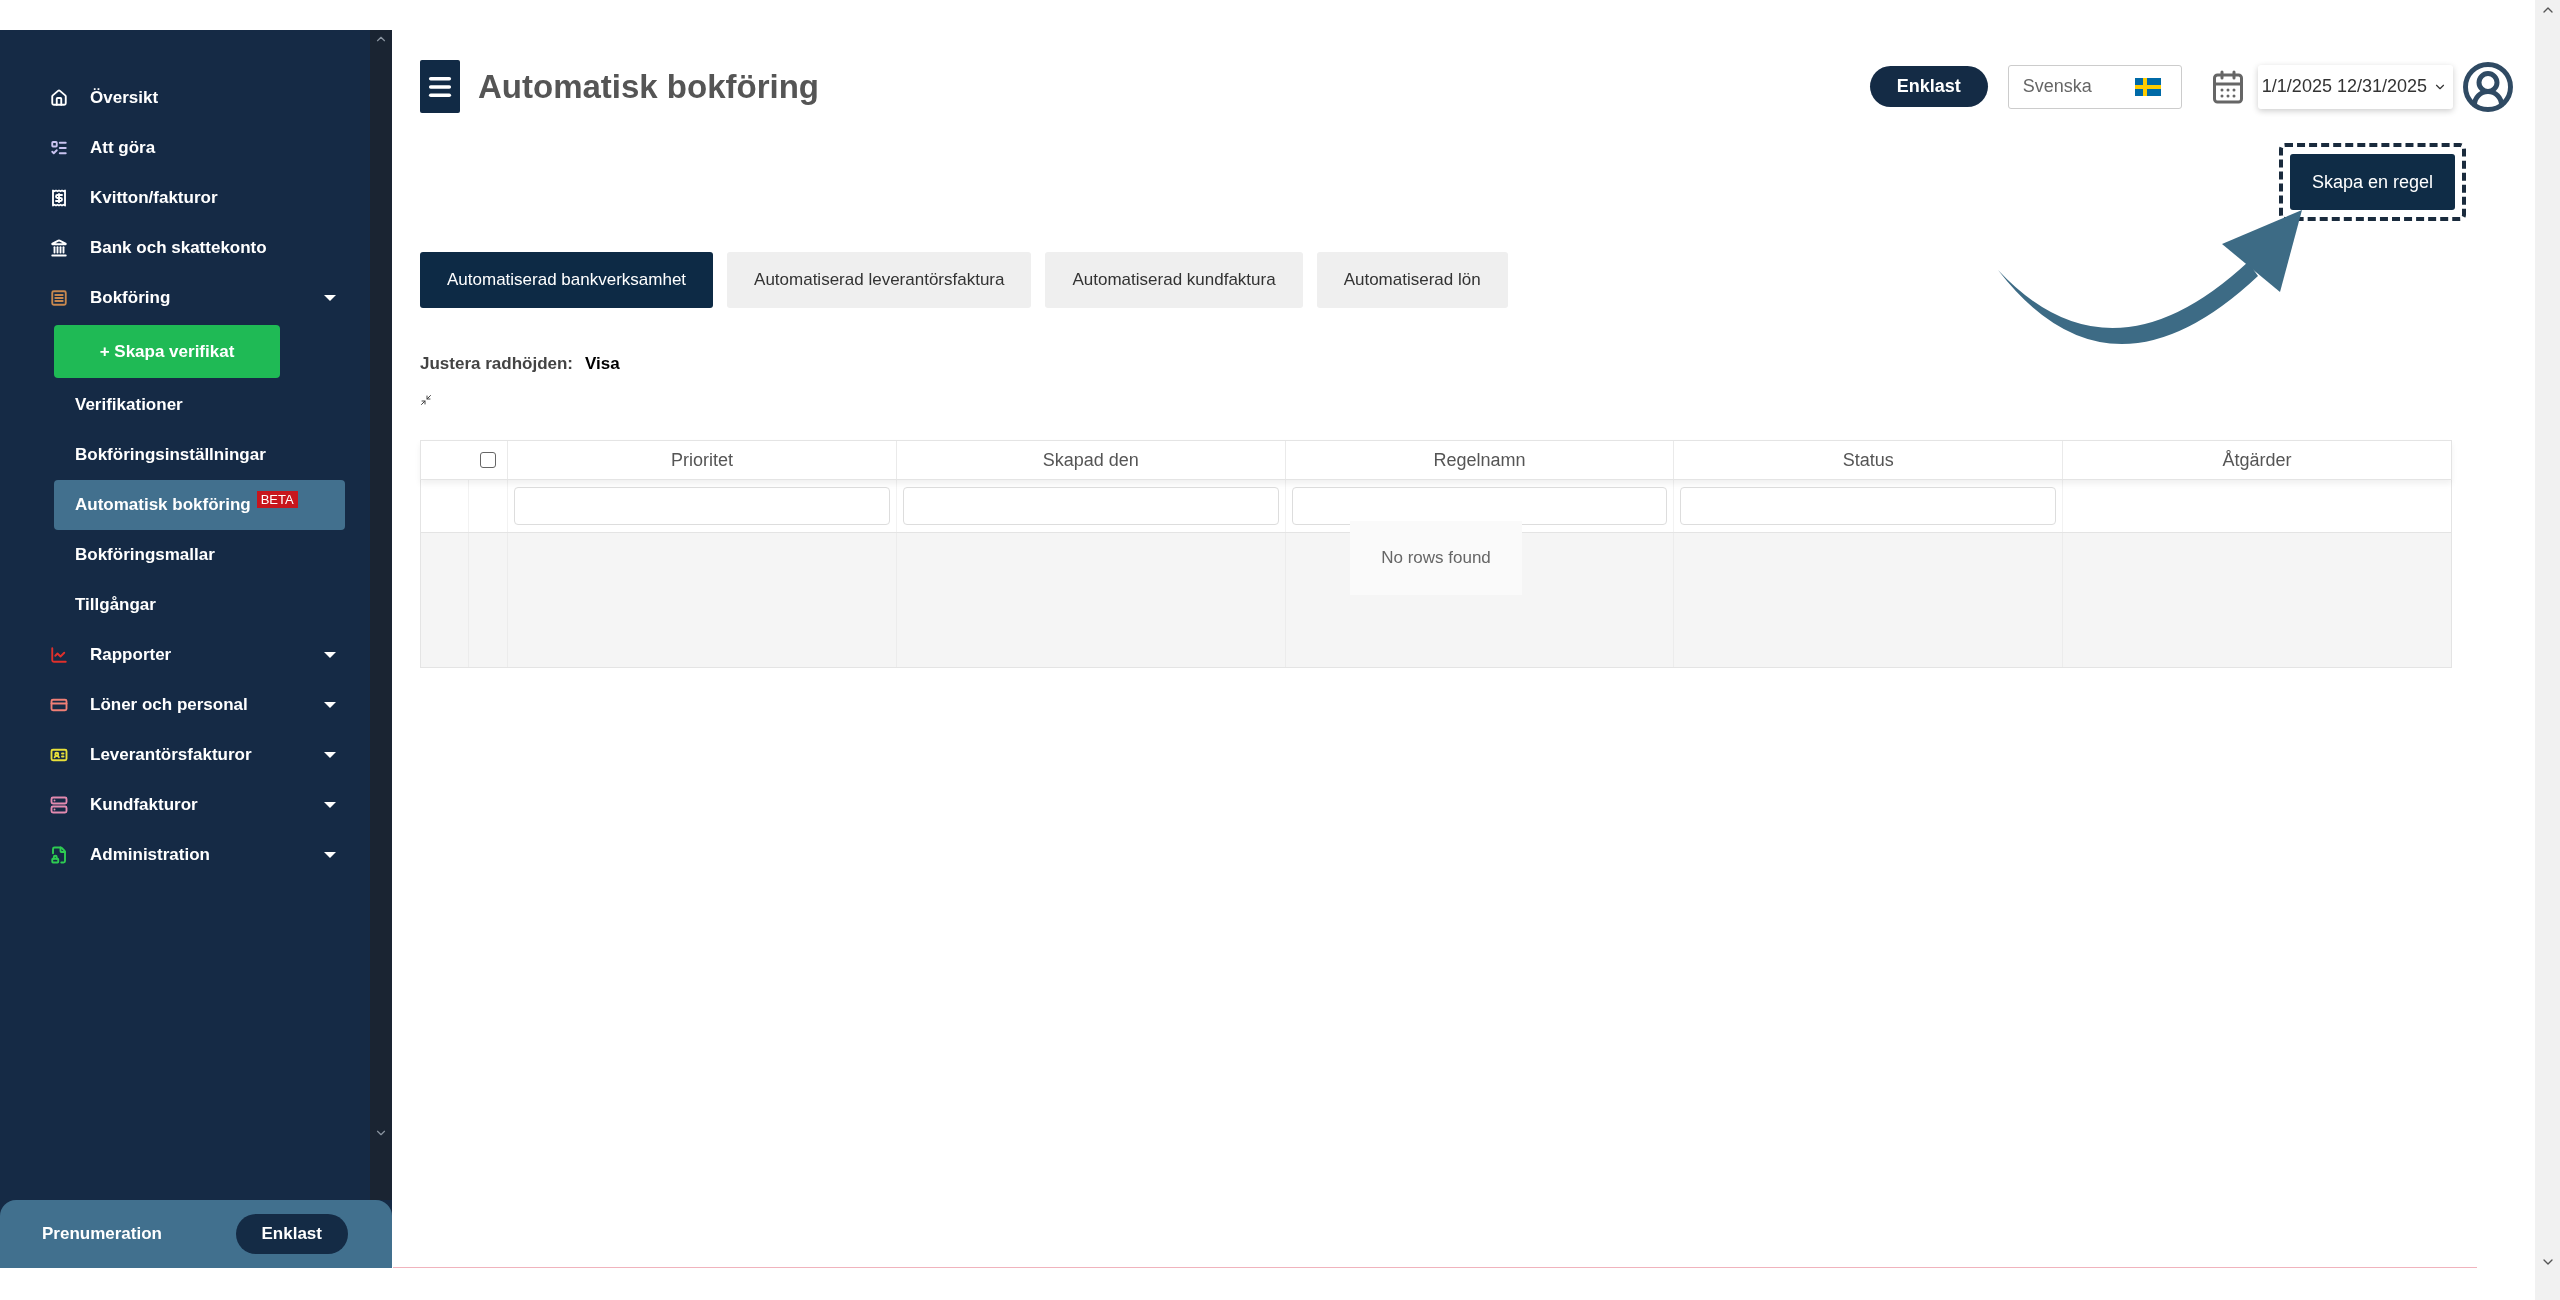 This screenshot has width=2560, height=1300. What do you see at coordinates (1436, 558) in the screenshot?
I see `empty-message: No rows found` at bounding box center [1436, 558].